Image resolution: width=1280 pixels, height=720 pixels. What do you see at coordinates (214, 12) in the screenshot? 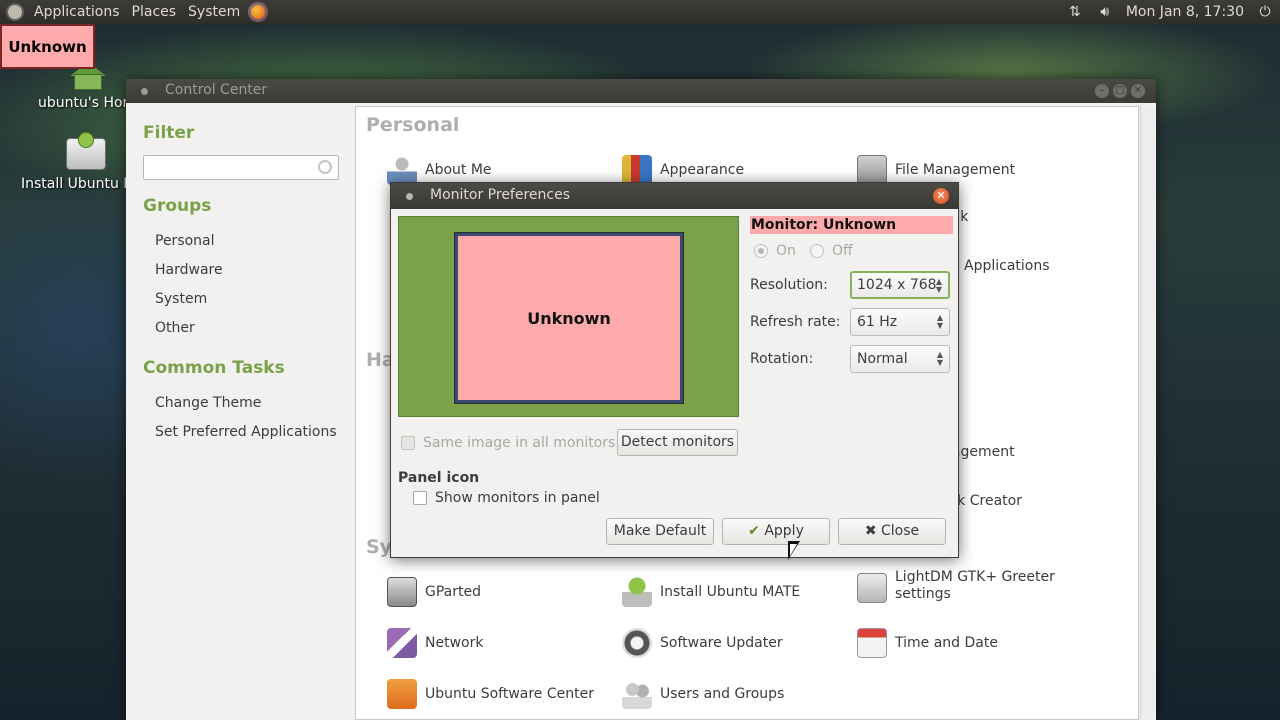
I see `menu-system: System` at bounding box center [214, 12].